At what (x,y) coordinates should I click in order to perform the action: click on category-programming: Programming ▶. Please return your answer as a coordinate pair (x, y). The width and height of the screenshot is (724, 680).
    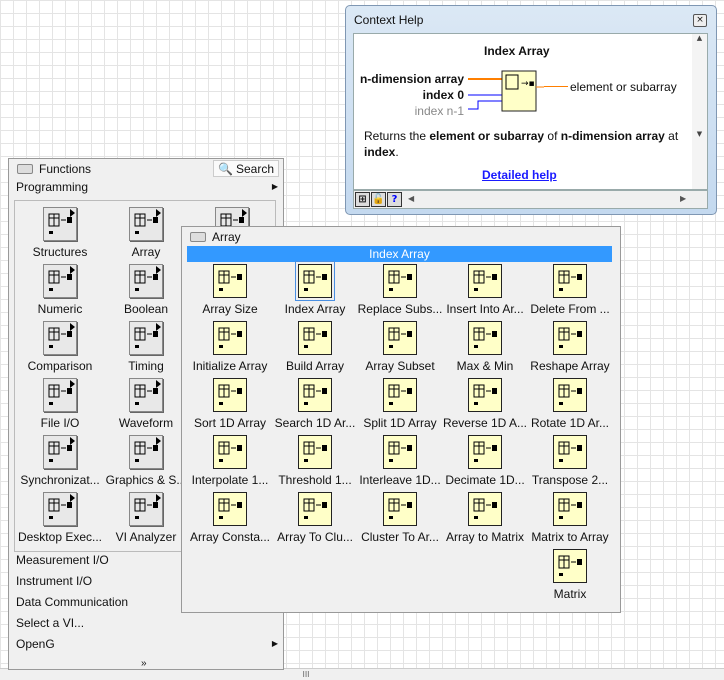
    Looking at the image, I should click on (147, 187).